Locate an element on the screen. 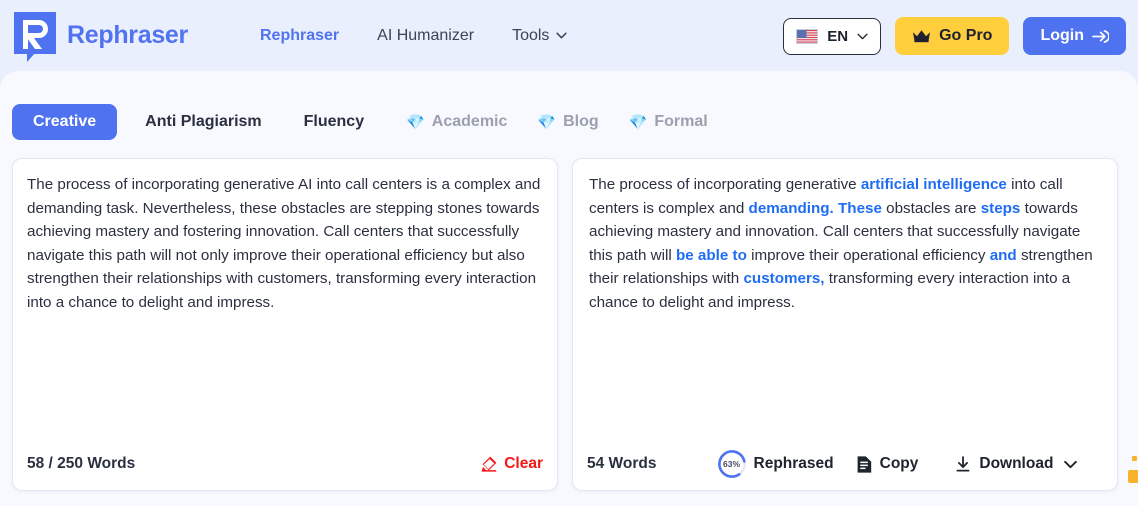 The image size is (1138, 506). login-button: Login is located at coordinates (1074, 36).